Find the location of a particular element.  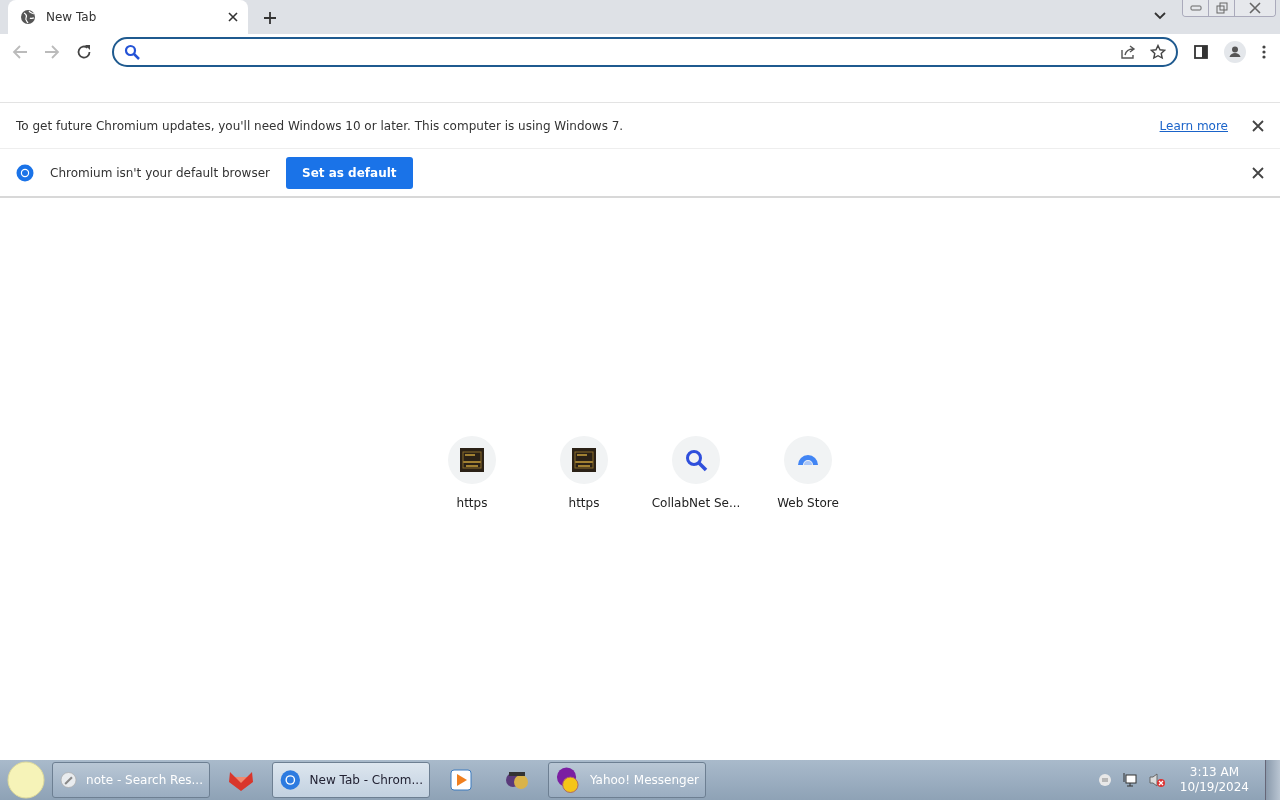

restore-button is located at coordinates (1222, 8).